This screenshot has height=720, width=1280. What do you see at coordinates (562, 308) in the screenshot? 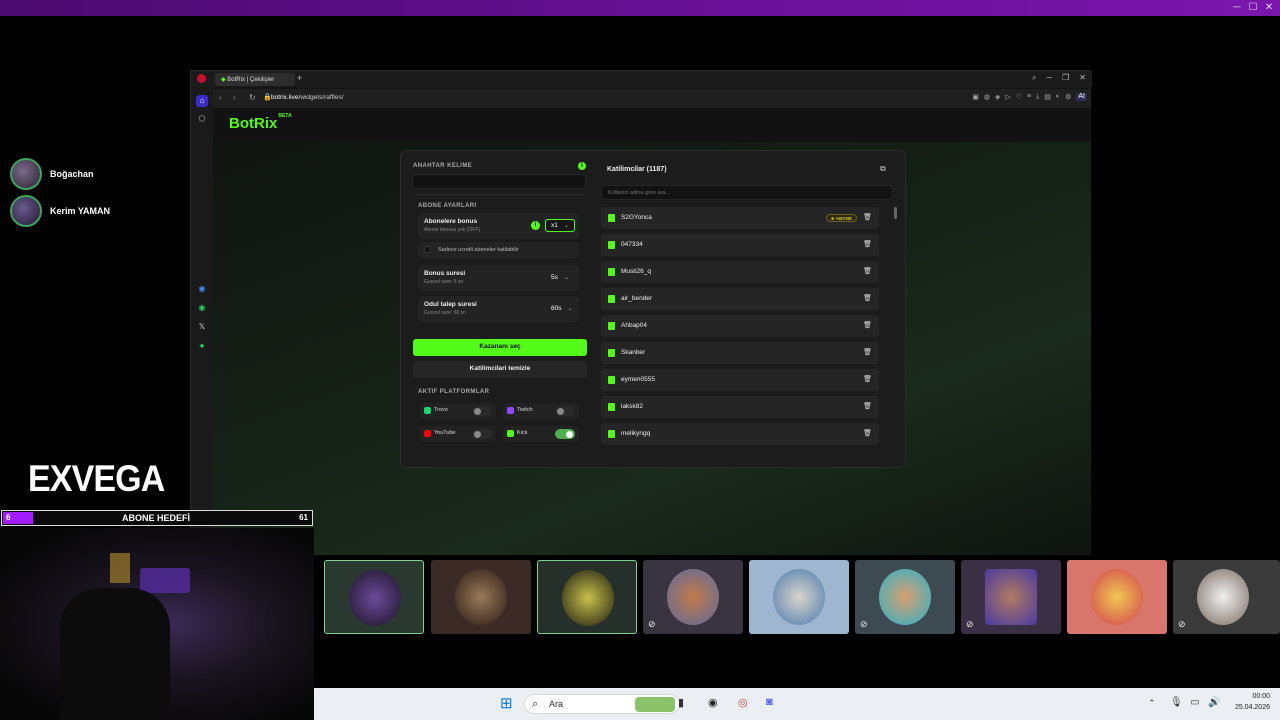
I see `claim-time-select: 60s ⌄` at bounding box center [562, 308].